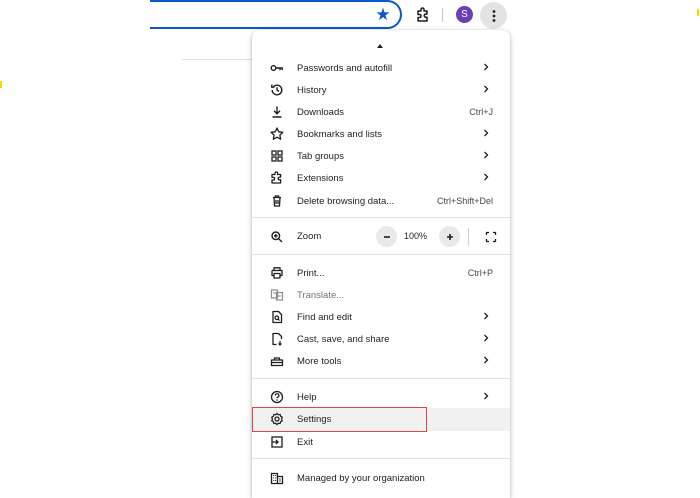 This screenshot has width=700, height=498. Describe the element at coordinates (345, 68) in the screenshot. I see `menu-item-label: Passwords and autofill` at that location.